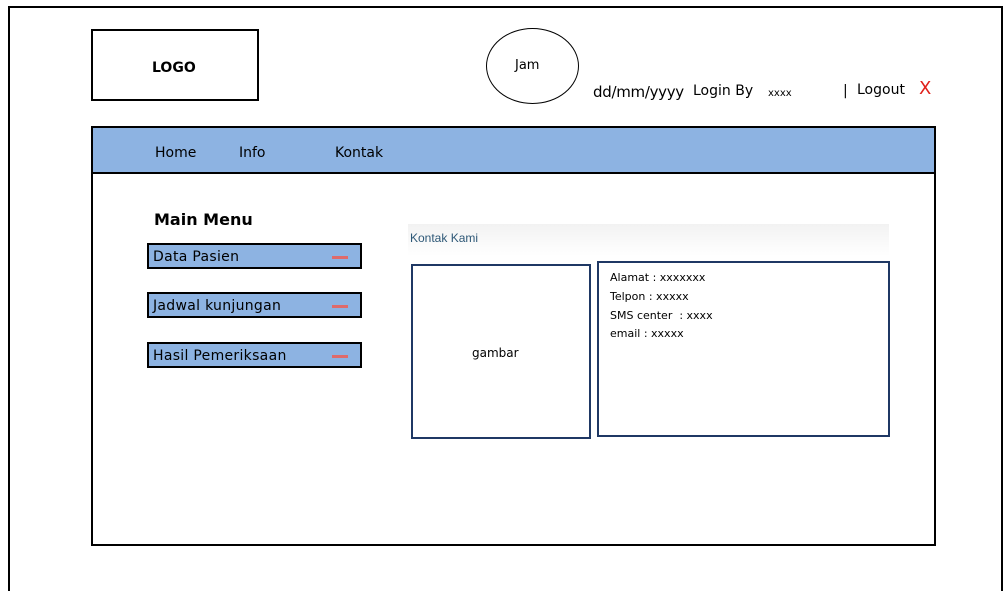 The height and width of the screenshot is (591, 1007). Describe the element at coordinates (254, 256) in the screenshot. I see `menu-button-data-pasien: Data Pasien` at that location.